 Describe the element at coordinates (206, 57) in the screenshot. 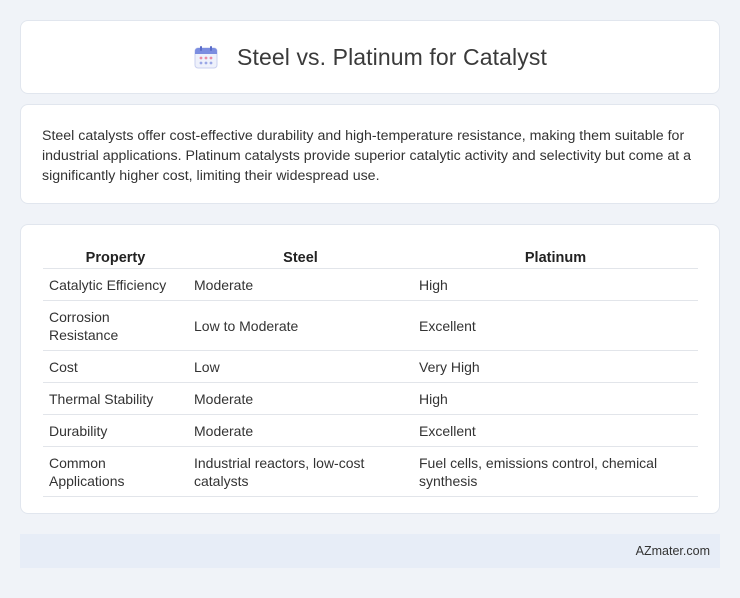

I see `calendar-icon` at that location.